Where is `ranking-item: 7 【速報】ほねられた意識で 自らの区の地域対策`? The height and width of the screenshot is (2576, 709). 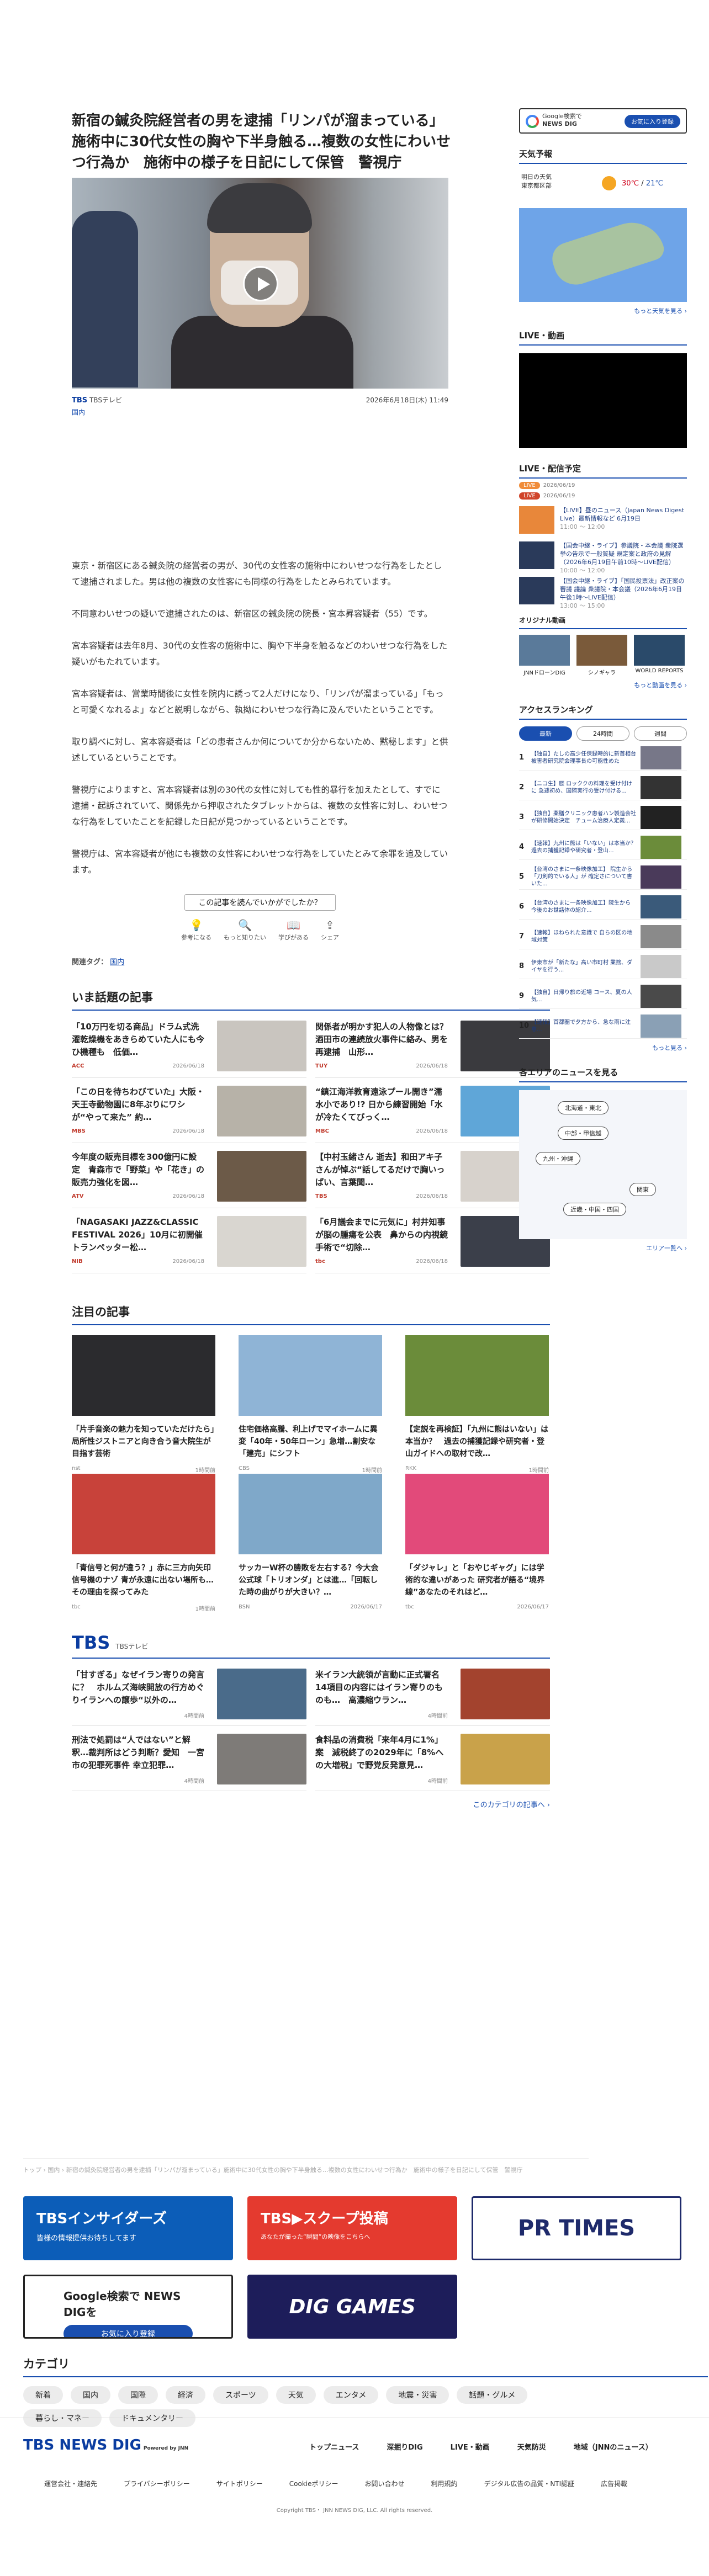 ranking-item: 7 【速報】ほねられた意識で 自らの区の地域対策 is located at coordinates (603, 936).